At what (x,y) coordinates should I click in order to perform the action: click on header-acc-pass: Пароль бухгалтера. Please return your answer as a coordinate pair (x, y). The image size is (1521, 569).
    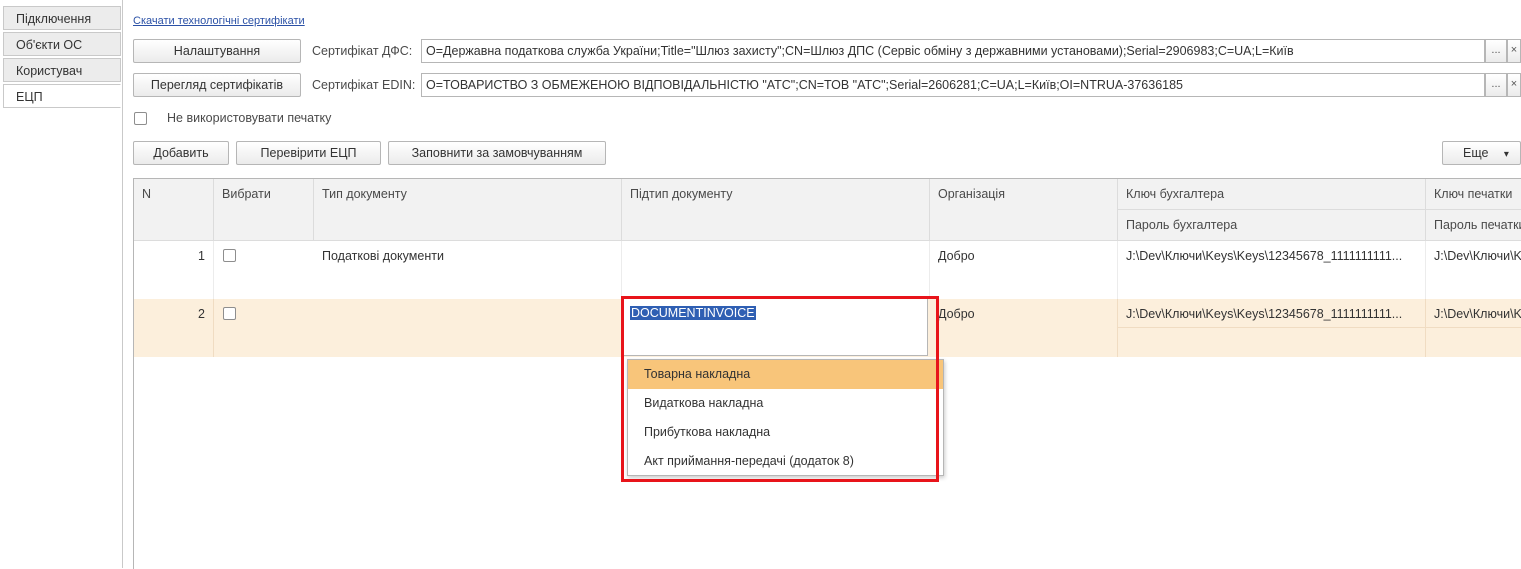
    Looking at the image, I should click on (1272, 225).